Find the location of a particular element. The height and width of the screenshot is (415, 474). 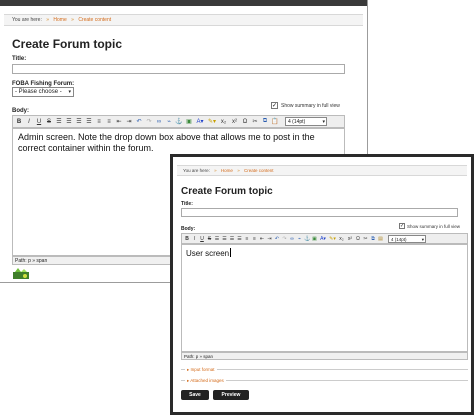

fieldset-divider is located at coordinates (324, 369).